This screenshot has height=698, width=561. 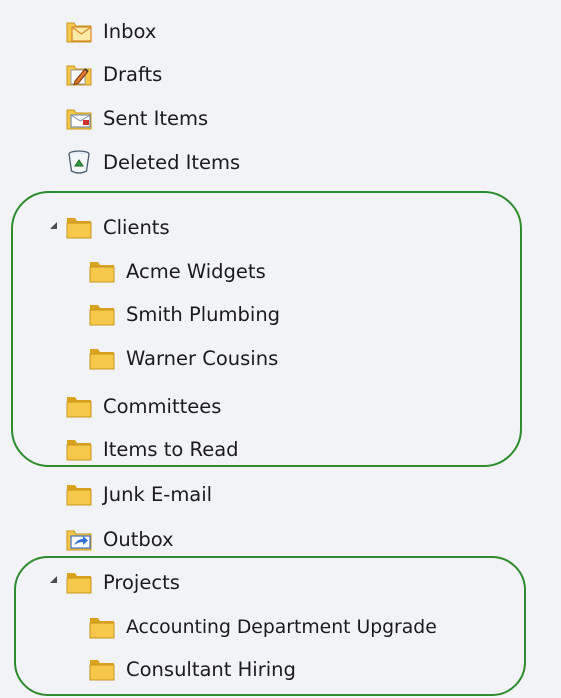 I want to click on folder-label: Deleted Items, so click(x=172, y=162).